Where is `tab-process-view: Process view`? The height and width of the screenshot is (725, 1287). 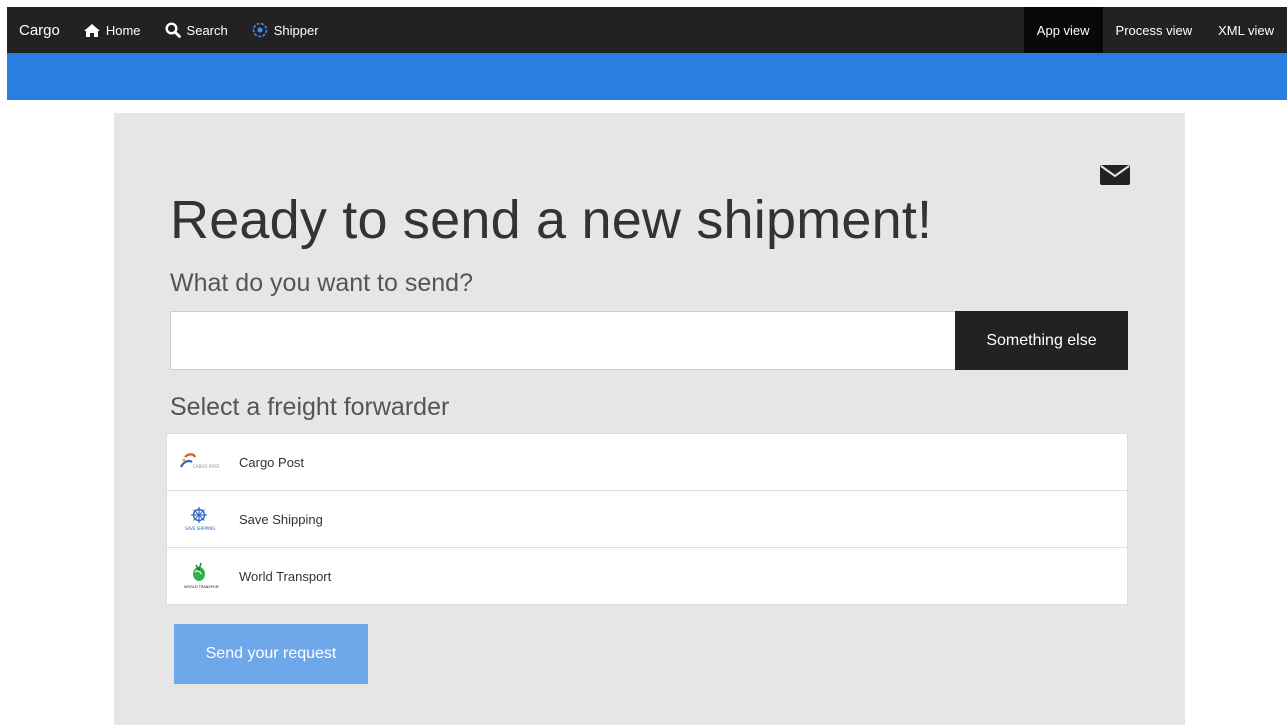 tab-process-view: Process view is located at coordinates (1154, 30).